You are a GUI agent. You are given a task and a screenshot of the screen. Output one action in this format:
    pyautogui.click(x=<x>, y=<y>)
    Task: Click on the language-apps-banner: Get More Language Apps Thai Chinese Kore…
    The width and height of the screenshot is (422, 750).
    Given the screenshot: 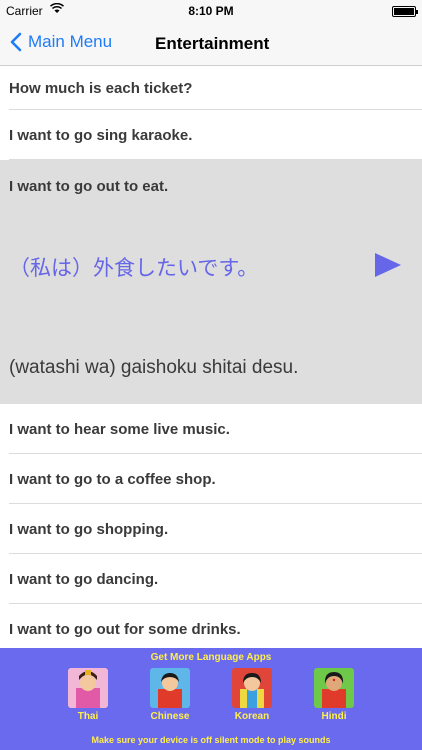 What is the action you would take?
    pyautogui.click(x=211, y=699)
    